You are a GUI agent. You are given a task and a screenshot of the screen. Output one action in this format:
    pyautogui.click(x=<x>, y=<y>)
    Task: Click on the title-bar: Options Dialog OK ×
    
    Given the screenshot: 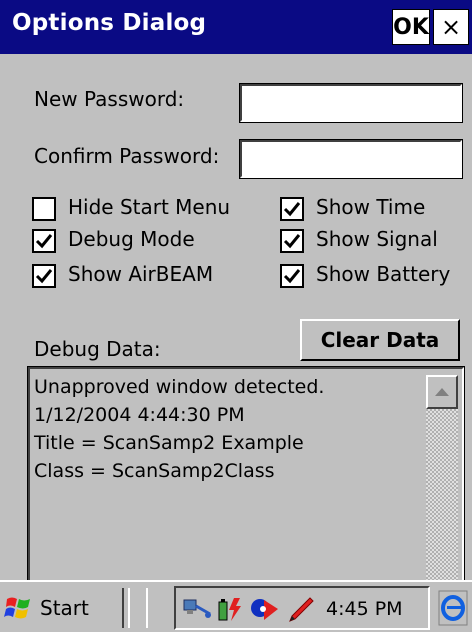 What is the action you would take?
    pyautogui.click(x=236, y=27)
    